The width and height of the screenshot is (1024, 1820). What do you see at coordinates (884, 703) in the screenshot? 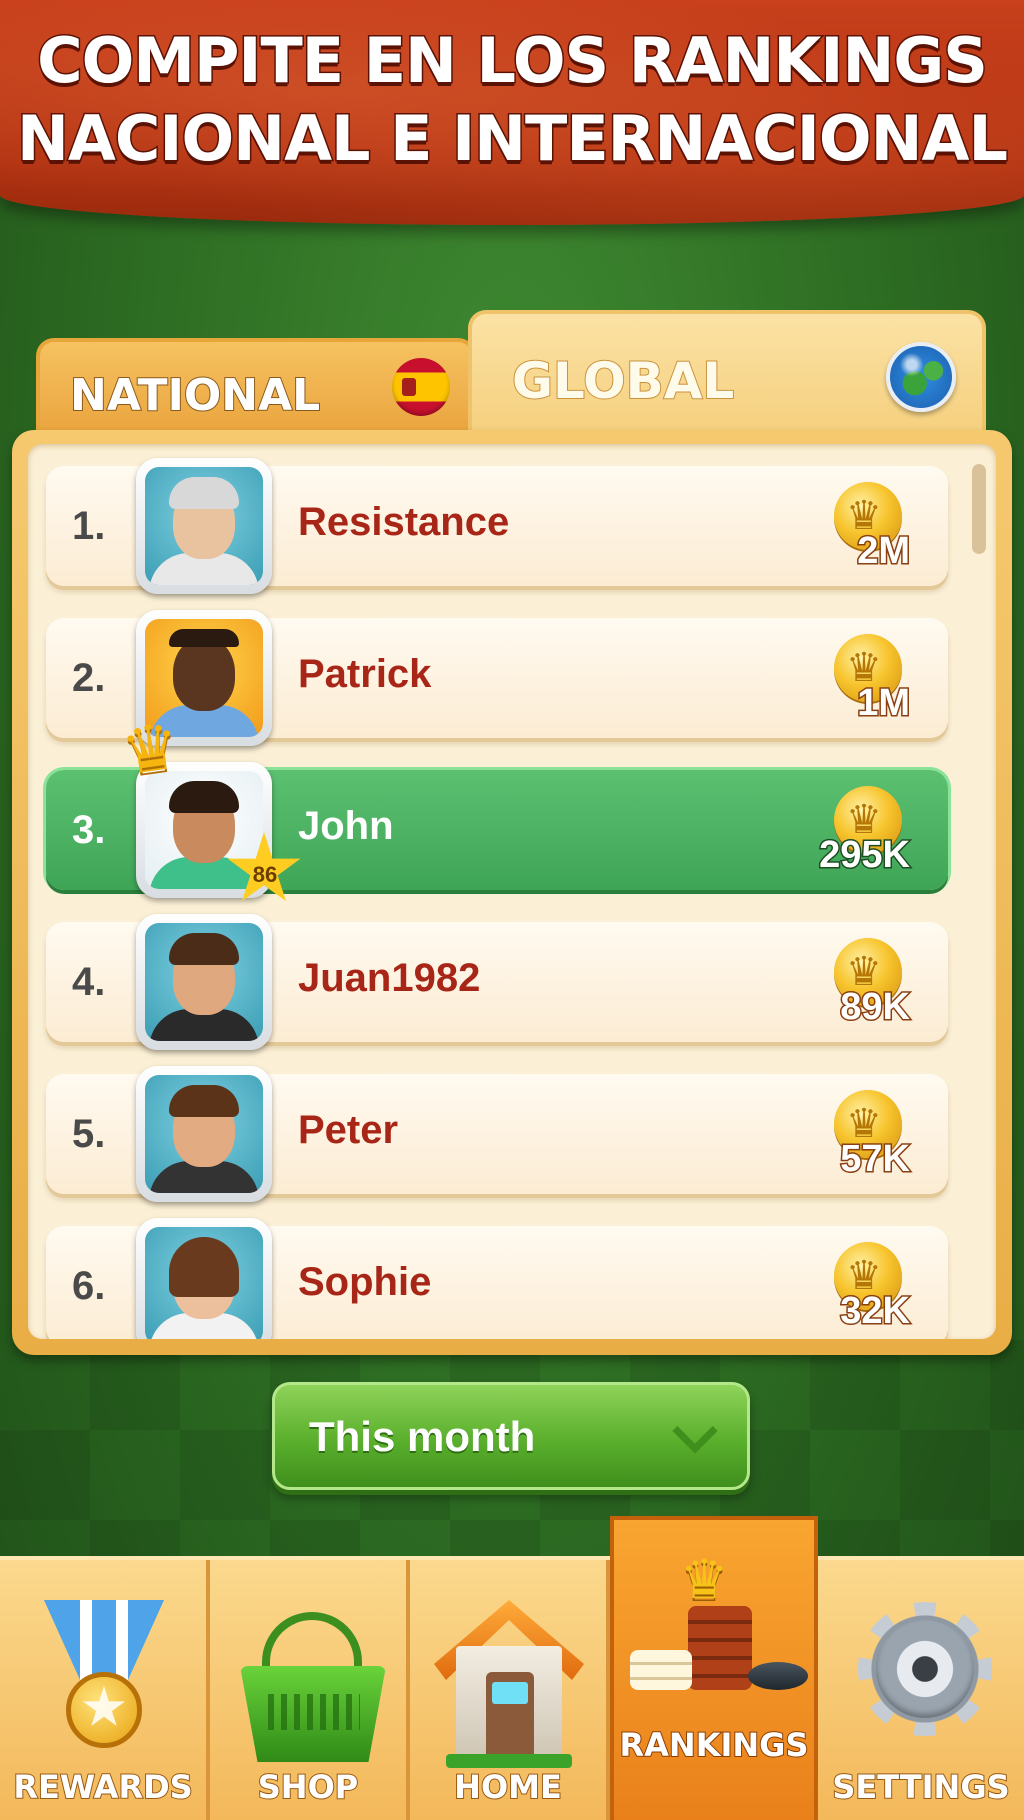
I see `player-score: 1M` at bounding box center [884, 703].